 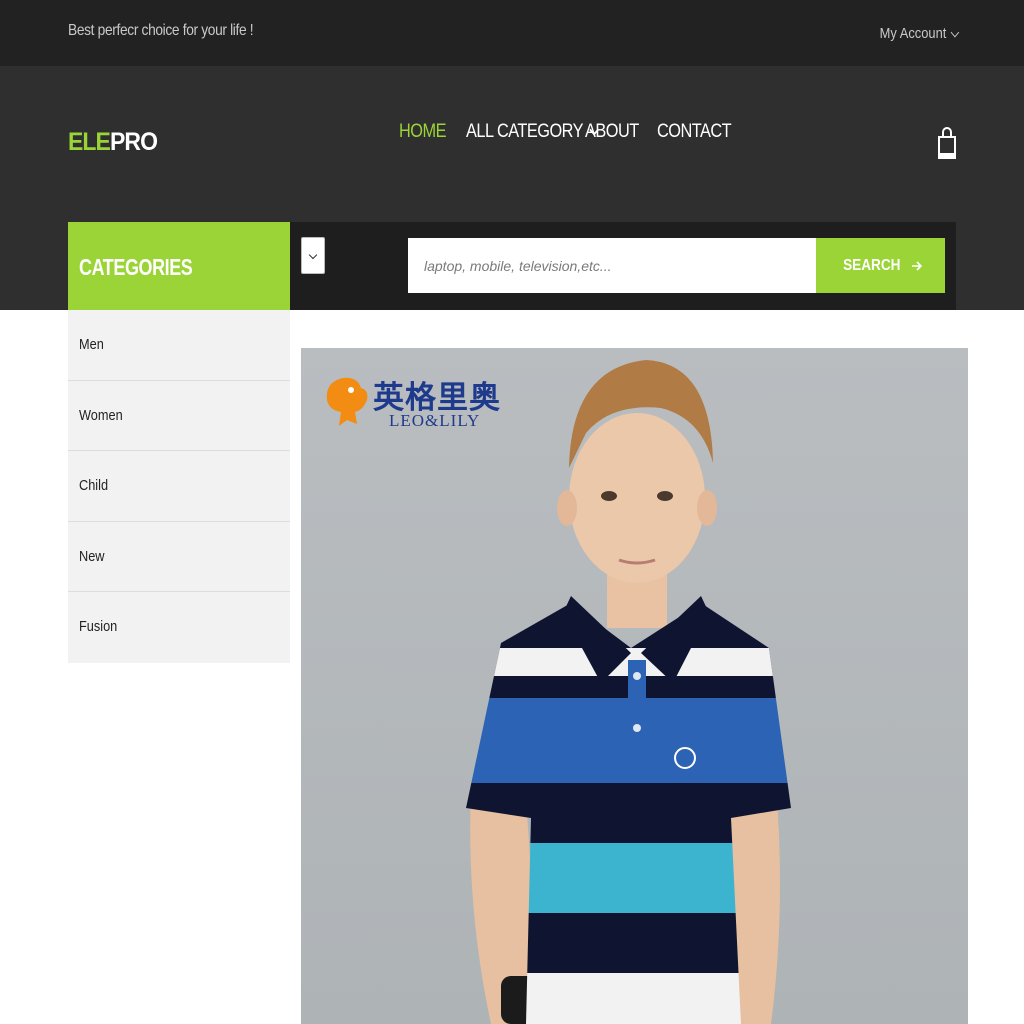 I want to click on category-list: Men Women Child New Fusion, so click(x=179, y=486).